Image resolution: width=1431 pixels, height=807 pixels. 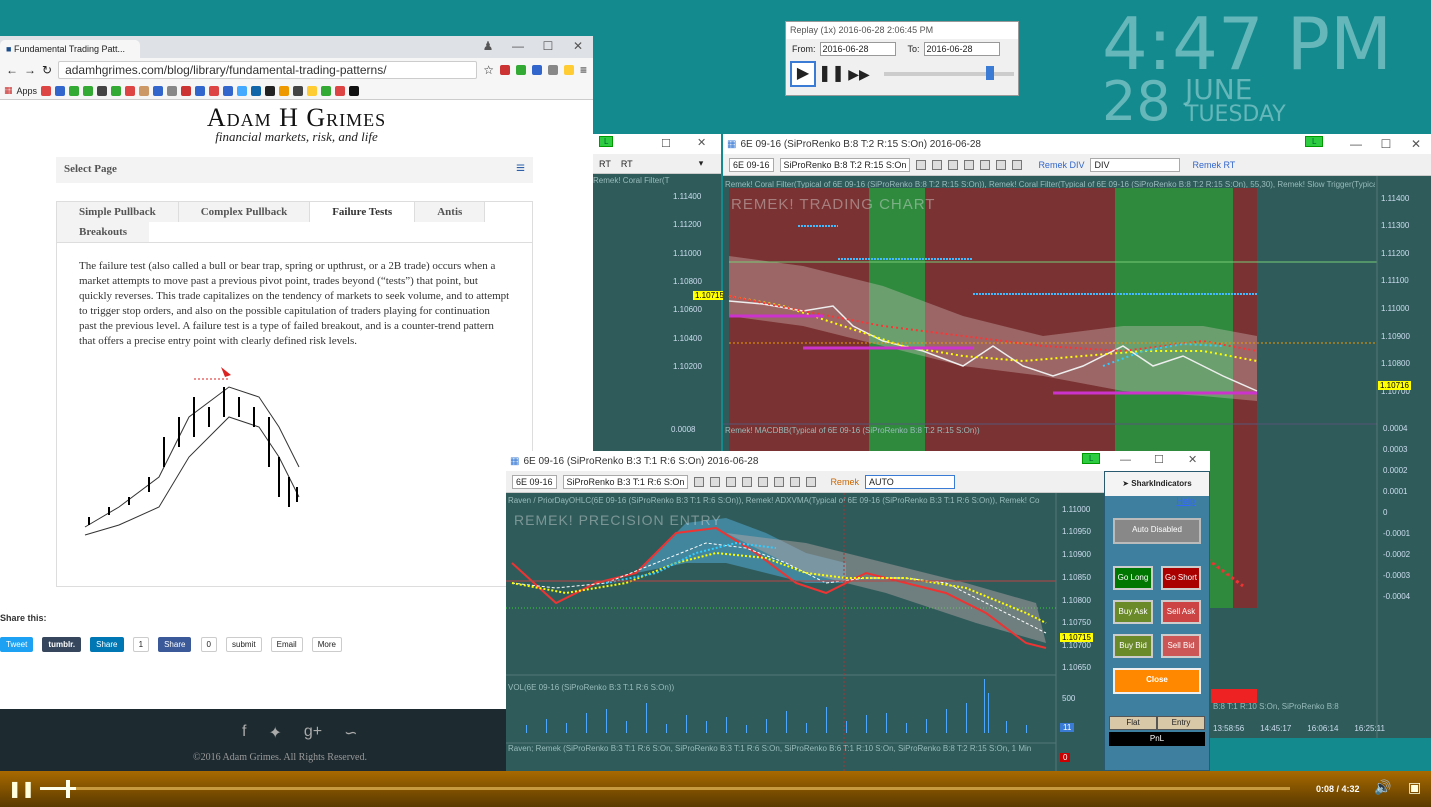 What do you see at coordinates (244, 644) in the screenshot?
I see `reddit-submit-button: submit` at bounding box center [244, 644].